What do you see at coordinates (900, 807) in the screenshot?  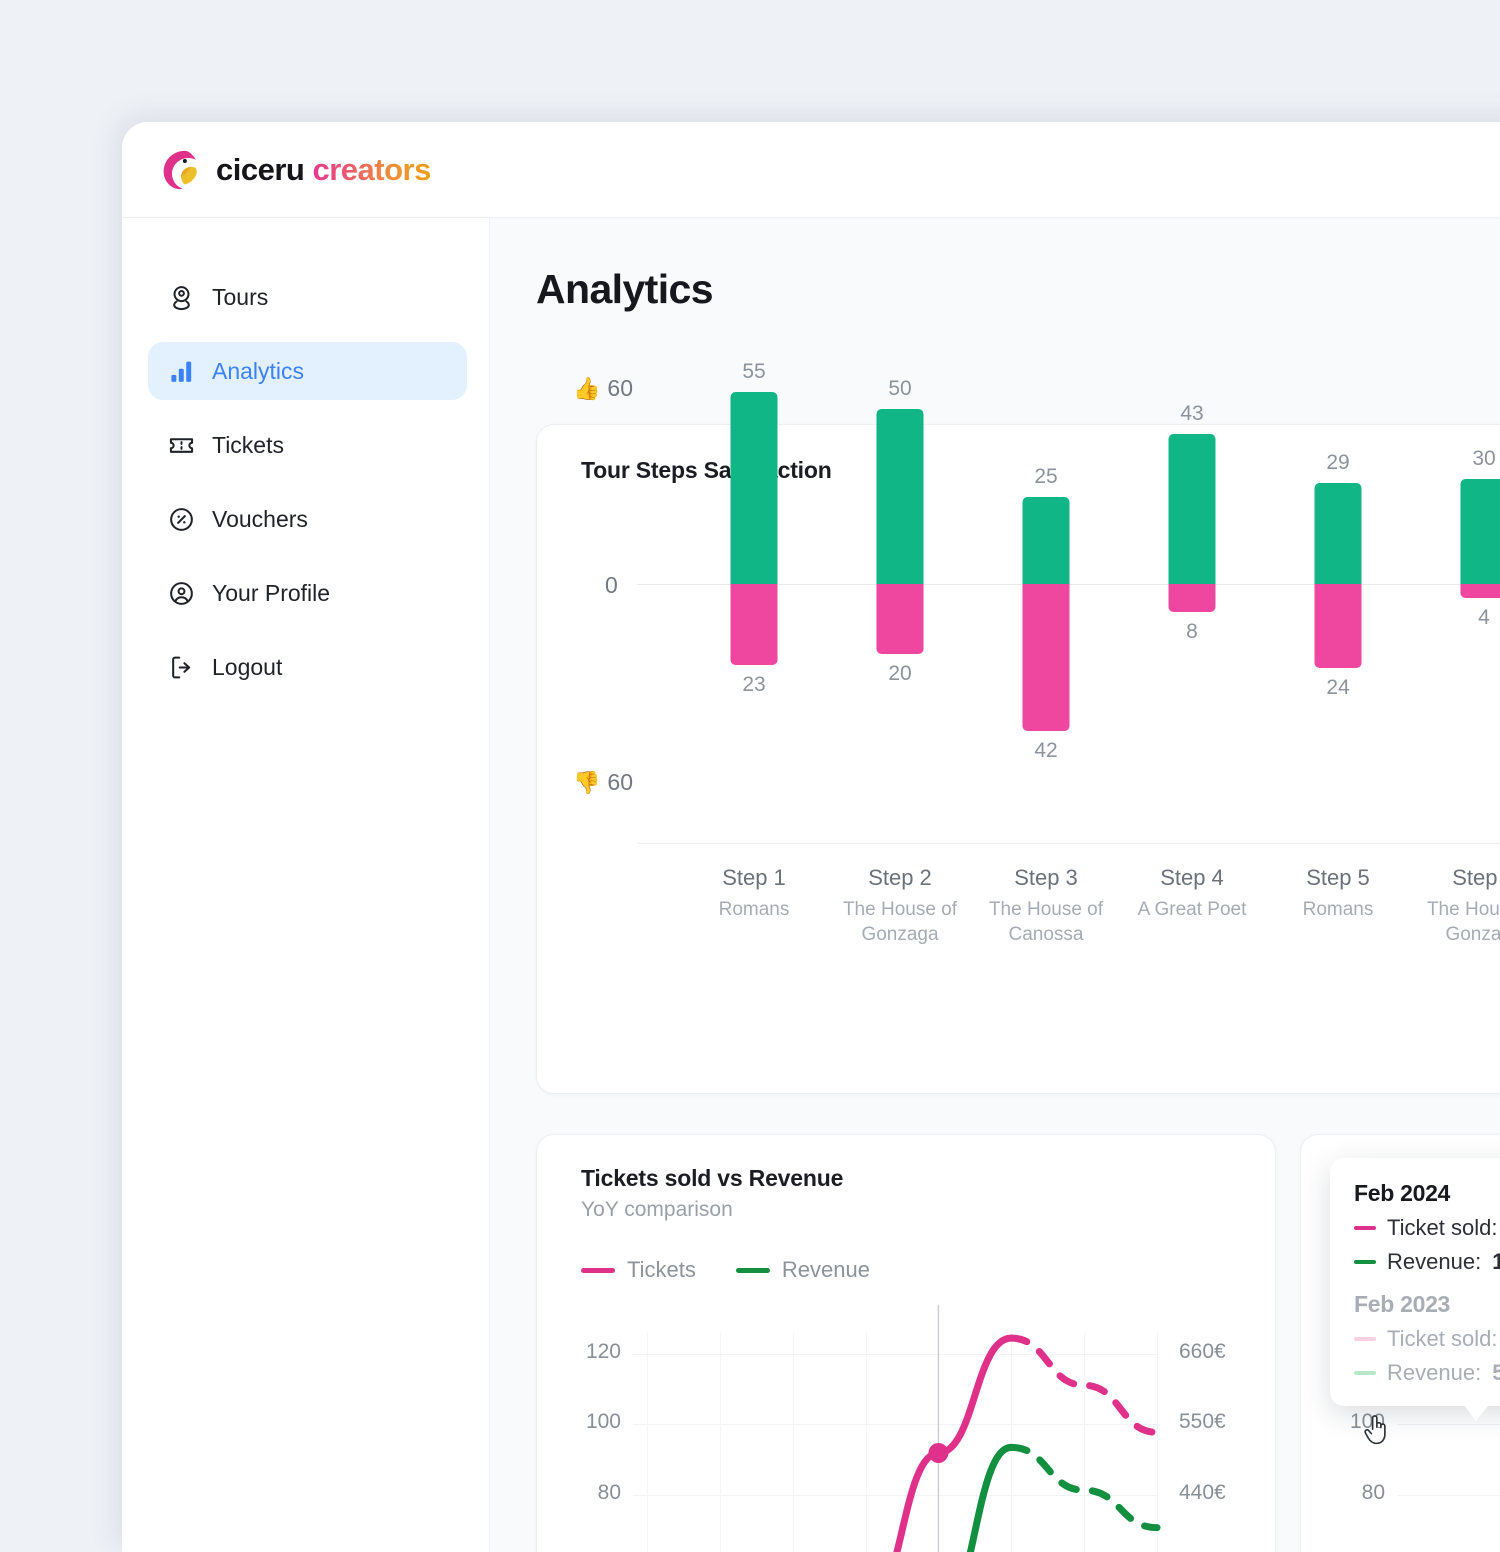 I see `satisfaction-bar-group: 5020Step 2The House of Gonzaga` at bounding box center [900, 807].